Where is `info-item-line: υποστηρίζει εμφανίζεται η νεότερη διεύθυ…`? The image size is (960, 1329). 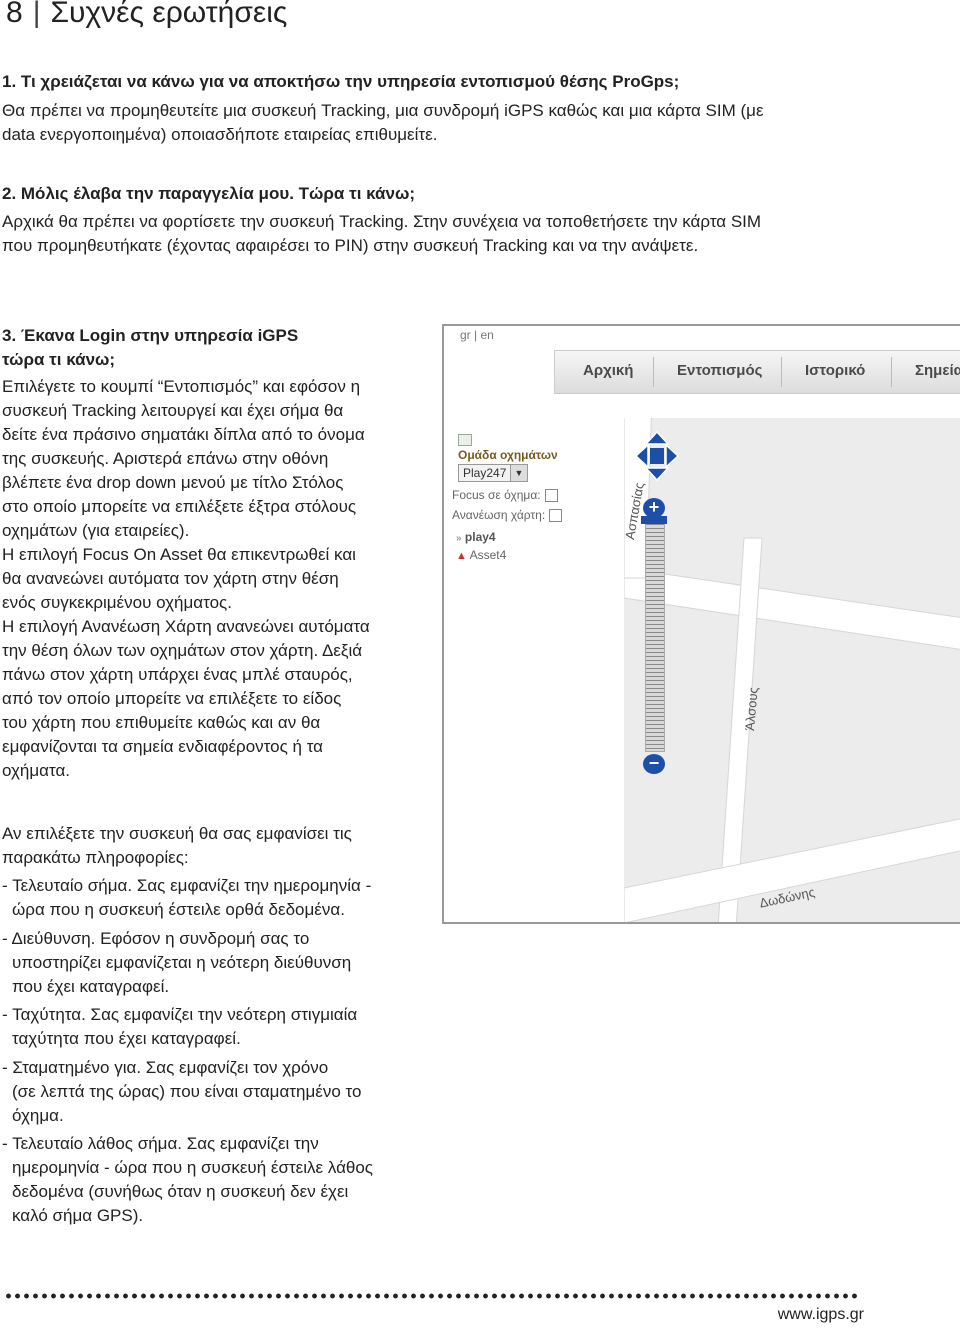
info-item-line: υποστηρίζει εμφανίζεται η νεότερη διεύθυ… is located at coordinates (182, 962).